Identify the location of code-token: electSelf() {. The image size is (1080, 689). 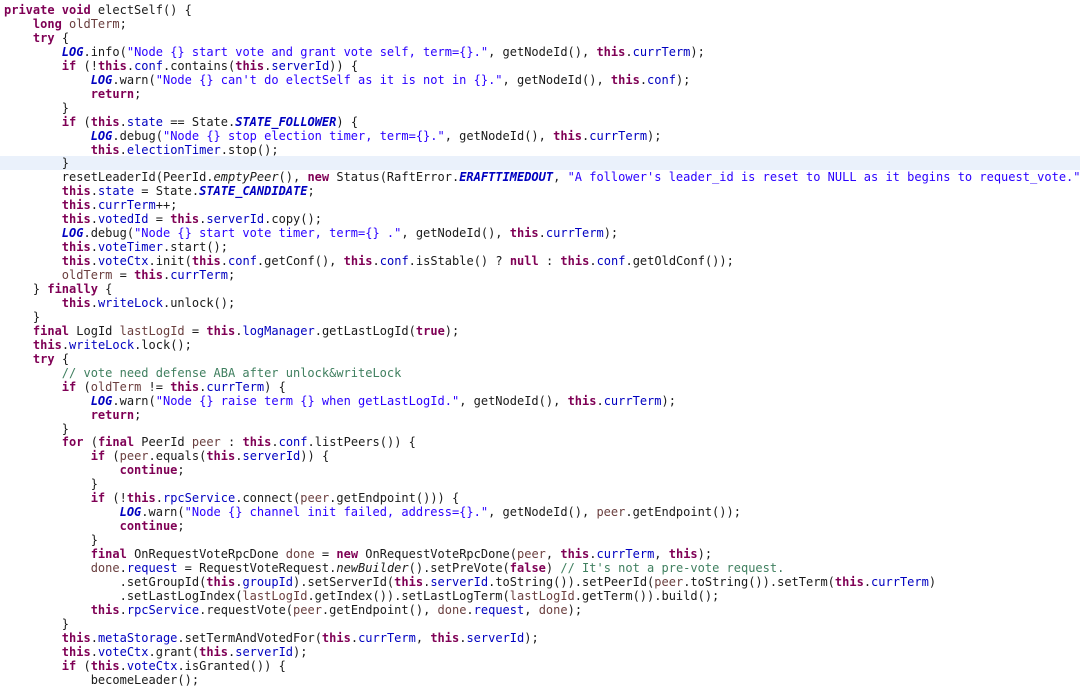
(144, 10).